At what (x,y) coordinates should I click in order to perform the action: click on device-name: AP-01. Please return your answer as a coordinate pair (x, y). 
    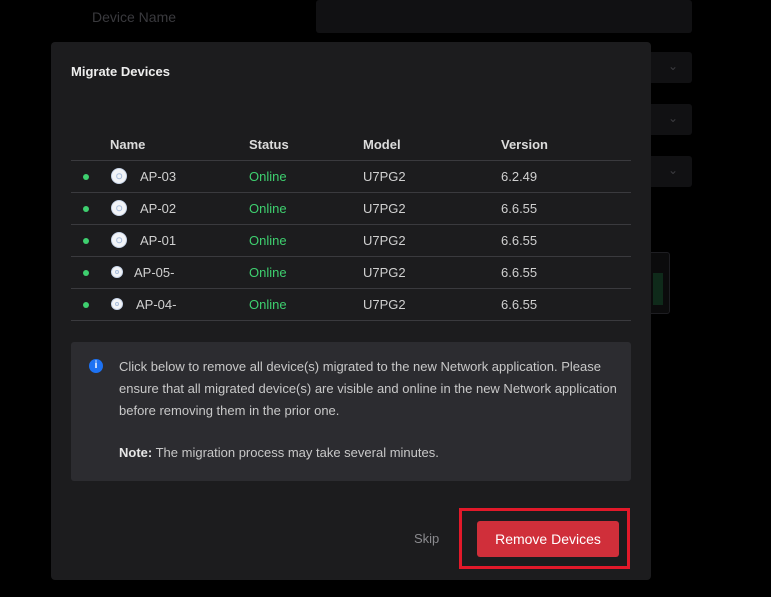
    Looking at the image, I should click on (158, 240).